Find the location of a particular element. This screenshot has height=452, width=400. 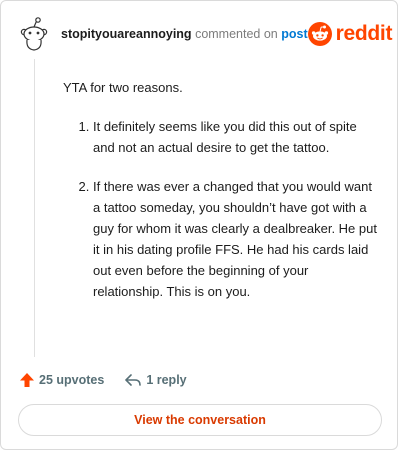

reddit-brand: reddit is located at coordinates (350, 34).